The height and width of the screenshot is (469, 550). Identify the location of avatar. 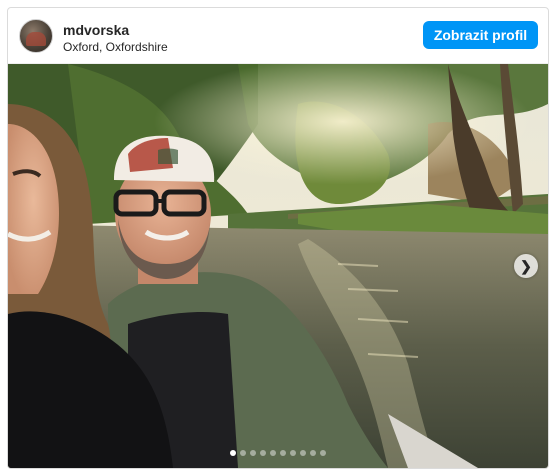
(36, 36).